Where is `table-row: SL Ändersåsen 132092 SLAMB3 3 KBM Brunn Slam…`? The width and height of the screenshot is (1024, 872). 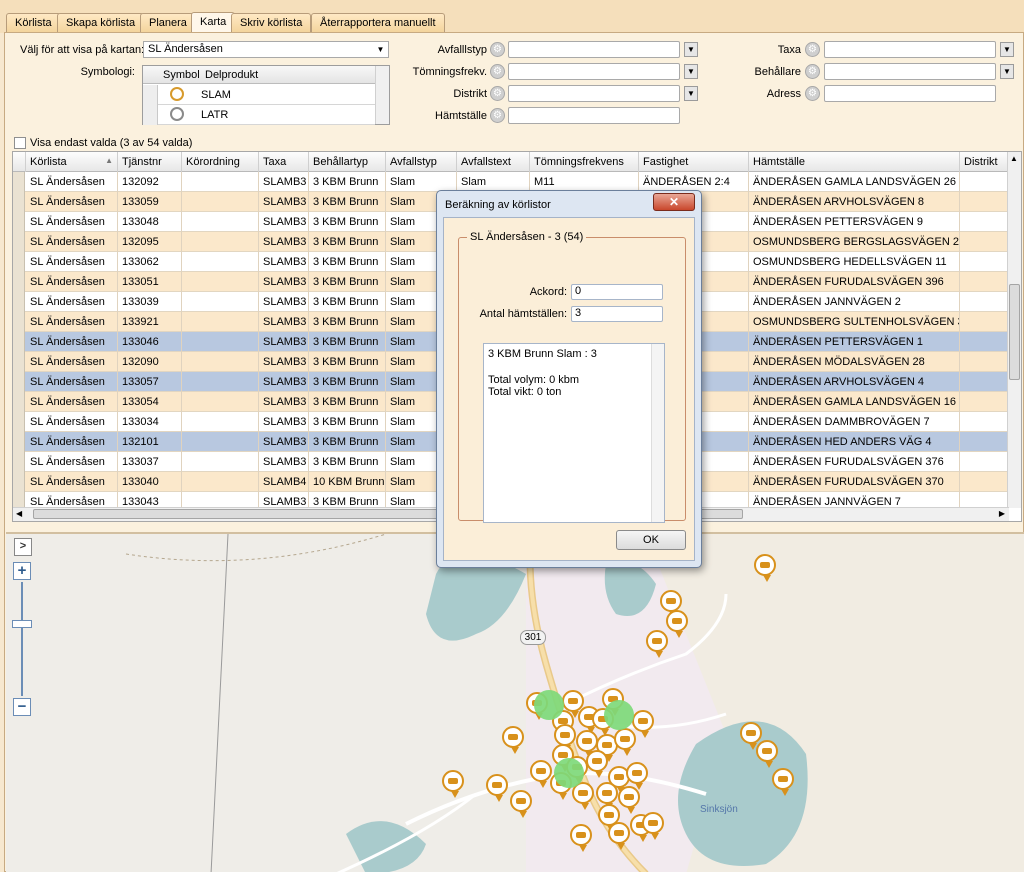
table-row: SL Ändersåsen 132092 SLAMB3 3 KBM Brunn Slam… is located at coordinates (511, 182).